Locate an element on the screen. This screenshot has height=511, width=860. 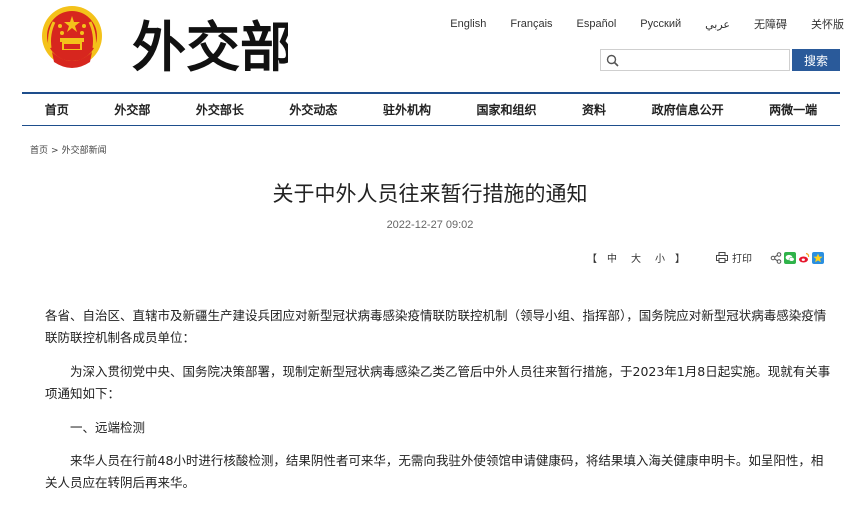
qzone-icon is located at coordinates (818, 257).